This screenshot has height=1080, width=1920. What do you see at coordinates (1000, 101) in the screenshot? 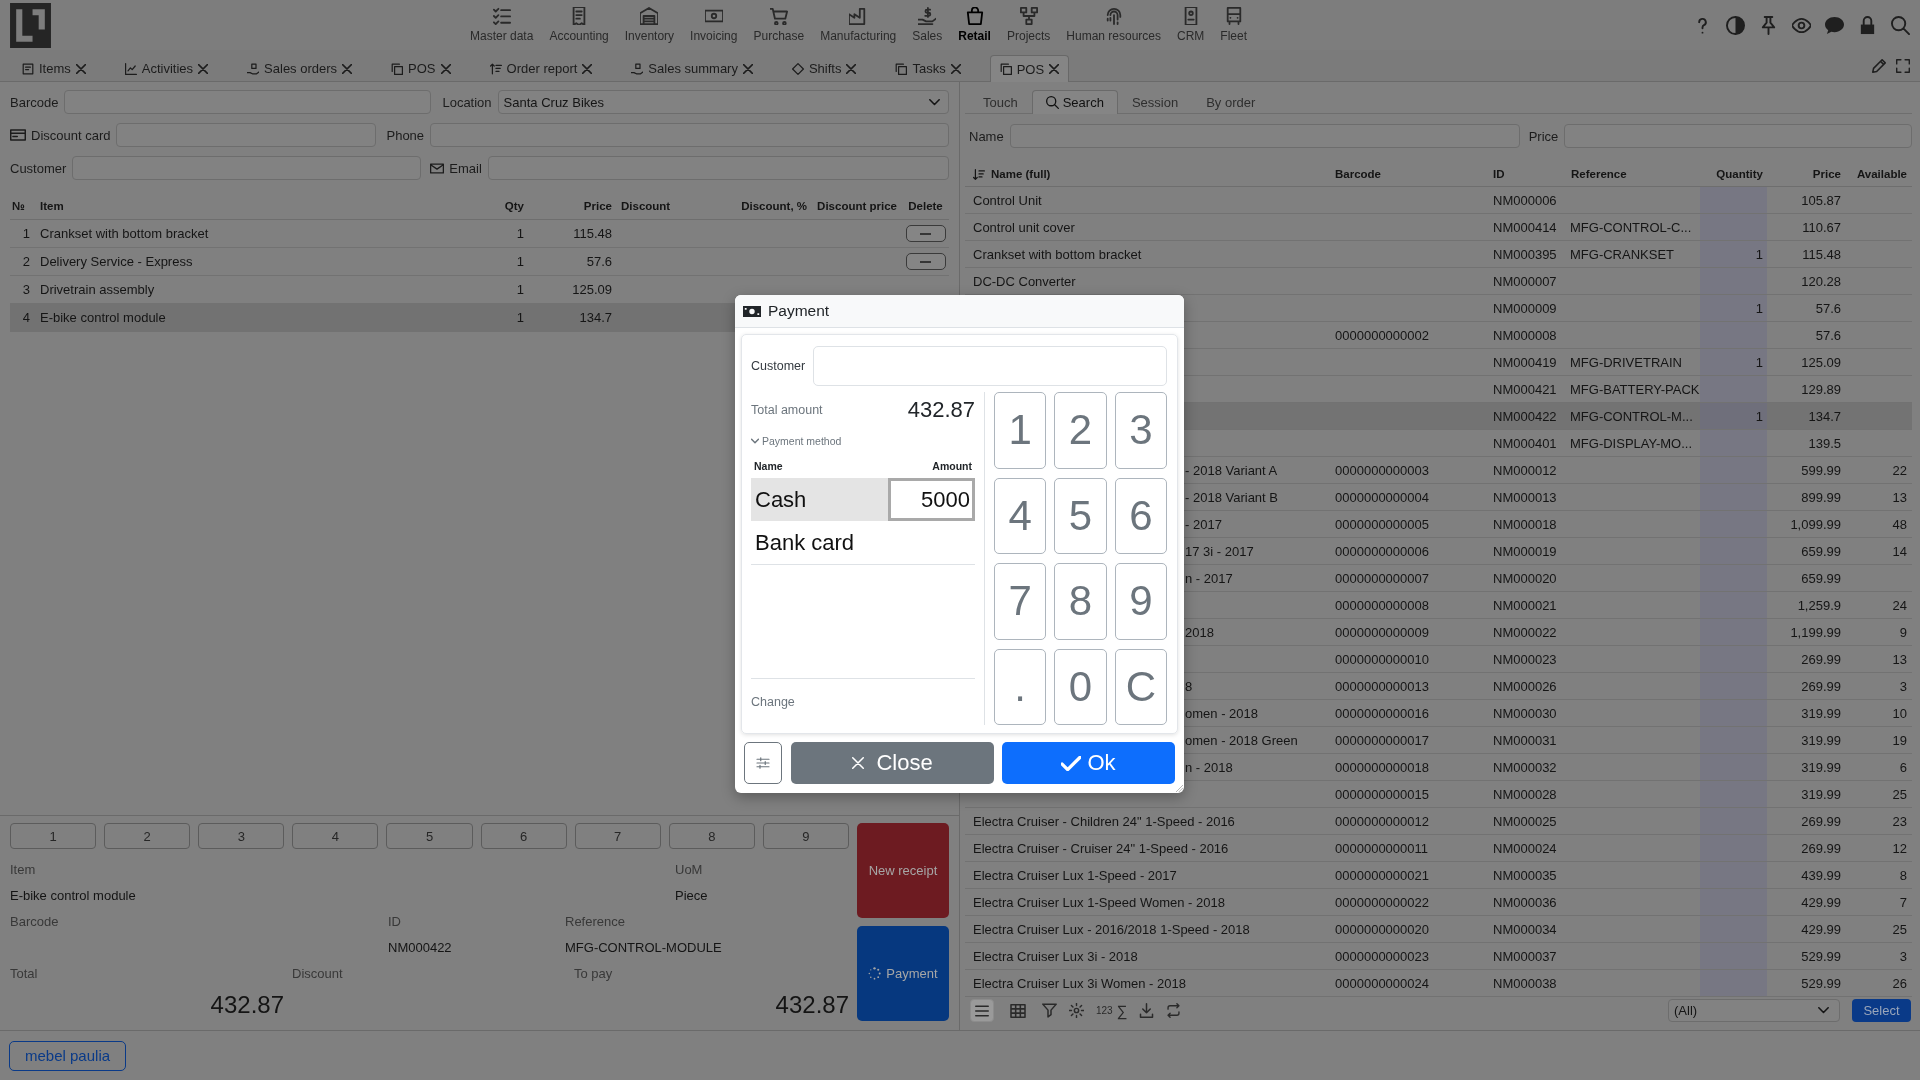
I see `tab: Touch` at bounding box center [1000, 101].